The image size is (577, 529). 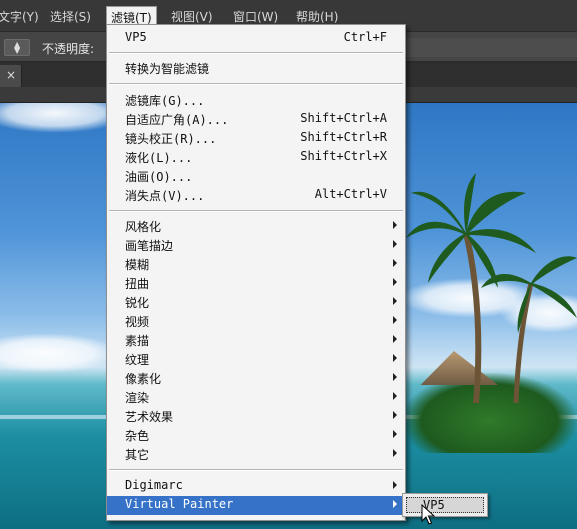 I want to click on palm-trees, so click(x=491, y=288).